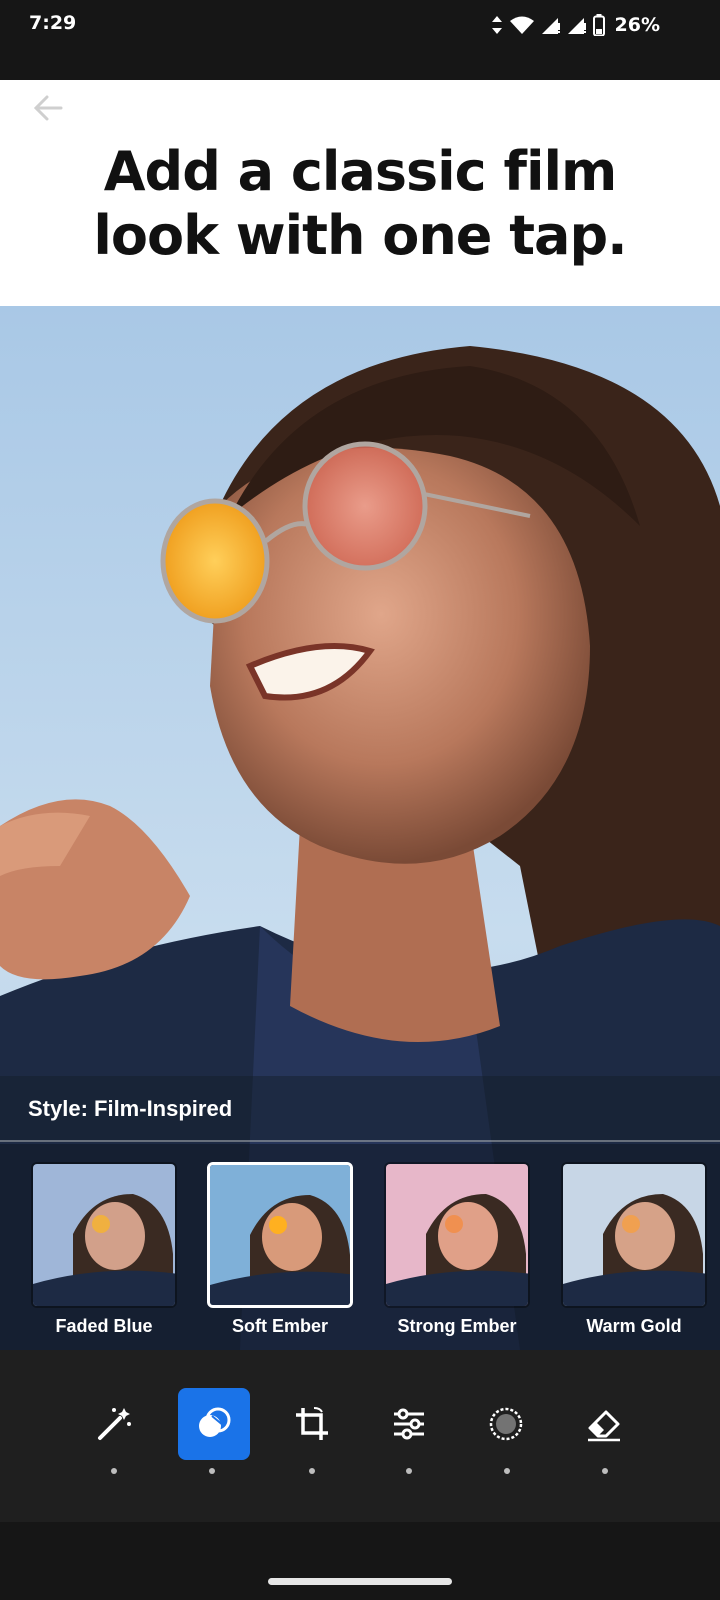 The width and height of the screenshot is (720, 1600). Describe the element at coordinates (360, 1561) in the screenshot. I see `system-nav-bar` at that location.